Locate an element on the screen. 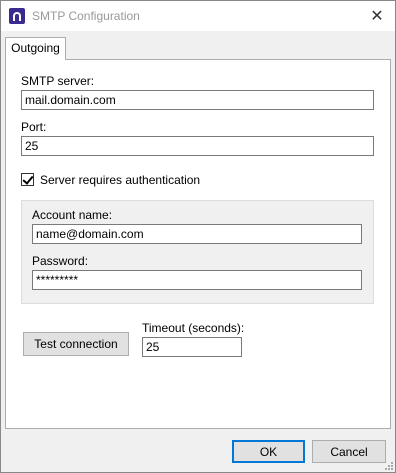 The height and width of the screenshot is (473, 396). account-name-input: name@domain.com is located at coordinates (197, 234).